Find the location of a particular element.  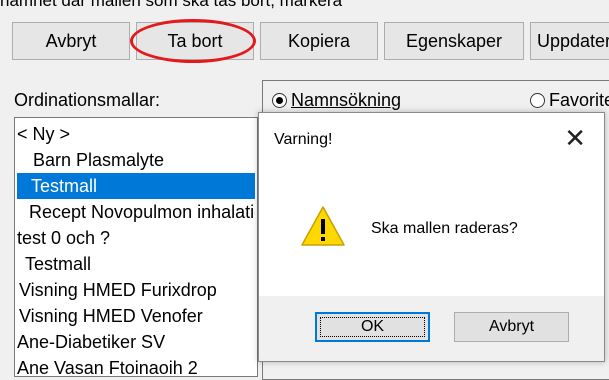

dialog-cancel-button: Avbryt is located at coordinates (511, 327).